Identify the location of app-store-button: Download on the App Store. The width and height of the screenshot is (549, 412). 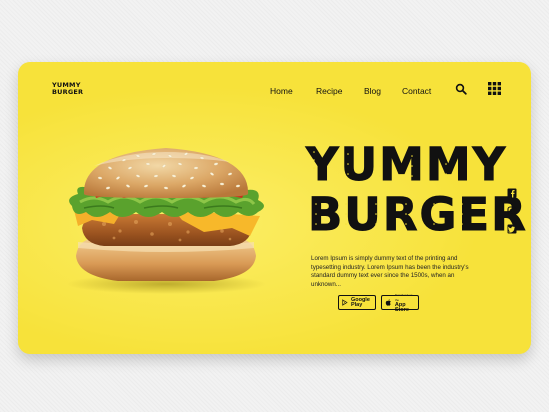
(400, 302).